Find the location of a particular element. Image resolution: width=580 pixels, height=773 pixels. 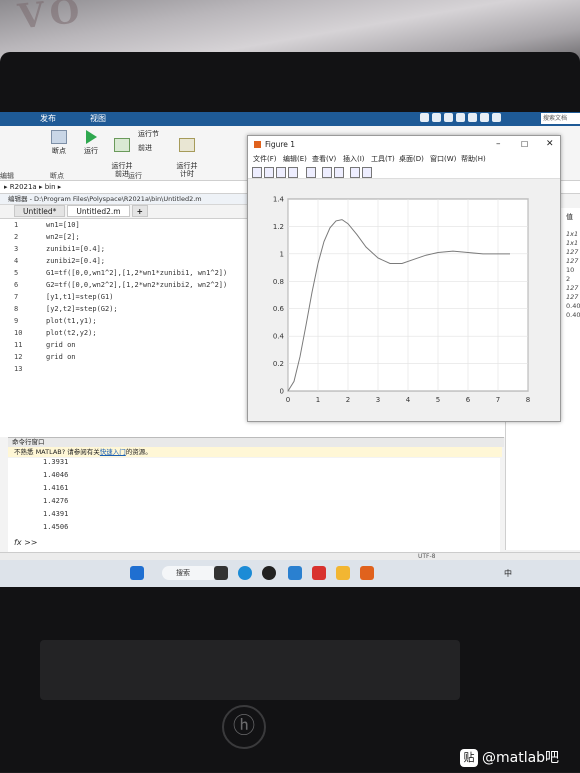

edge-icon is located at coordinates (245, 573).